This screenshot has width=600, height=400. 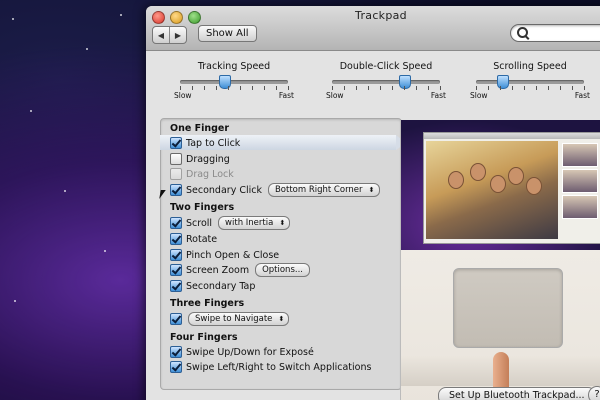 I want to click on scroll-inertia-popup: with Inertia, so click(x=254, y=223).